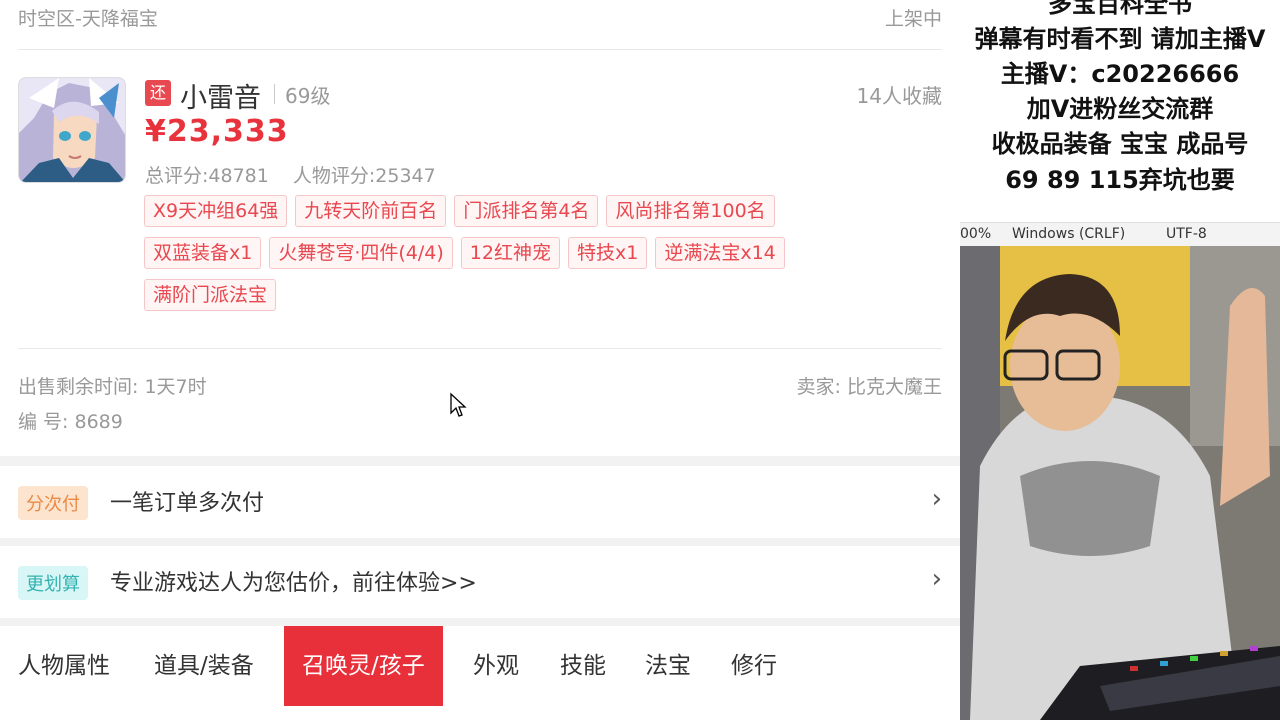  I want to click on total-score: 总评分:48781, so click(207, 176).